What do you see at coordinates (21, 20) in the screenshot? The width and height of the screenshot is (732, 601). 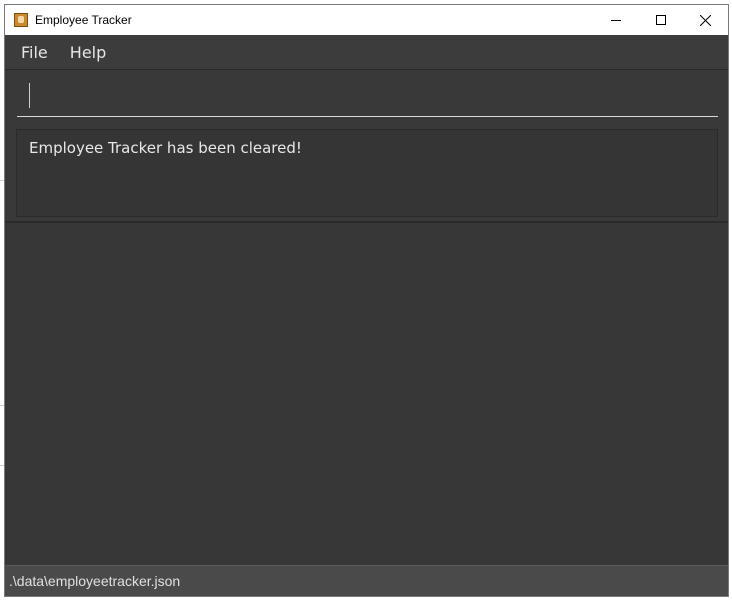 I see `app-icon` at bounding box center [21, 20].